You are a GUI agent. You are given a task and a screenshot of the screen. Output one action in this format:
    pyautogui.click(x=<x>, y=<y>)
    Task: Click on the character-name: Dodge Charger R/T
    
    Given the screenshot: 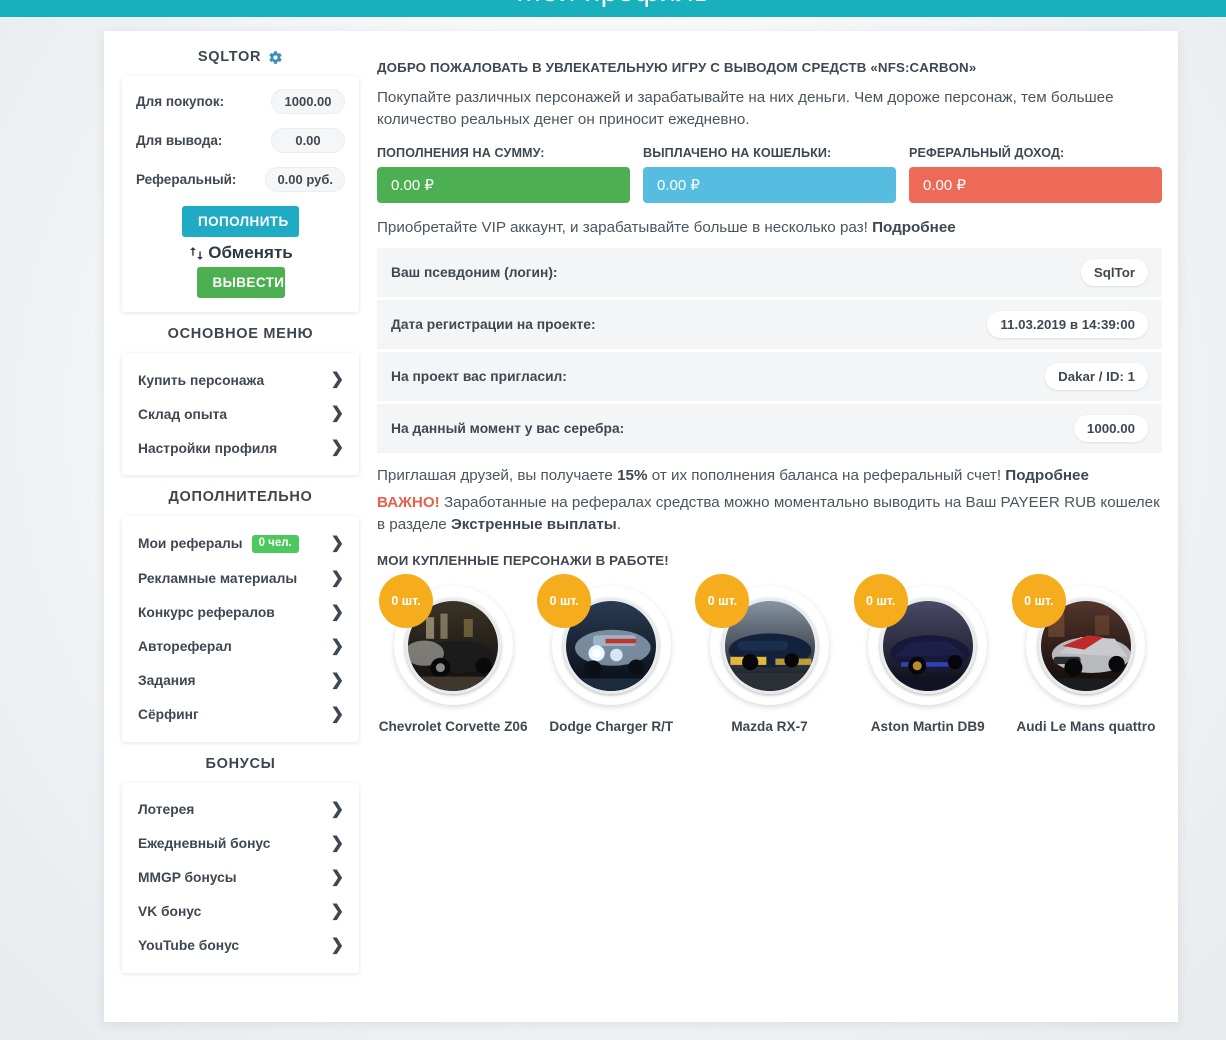 What is the action you would take?
    pyautogui.click(x=611, y=727)
    